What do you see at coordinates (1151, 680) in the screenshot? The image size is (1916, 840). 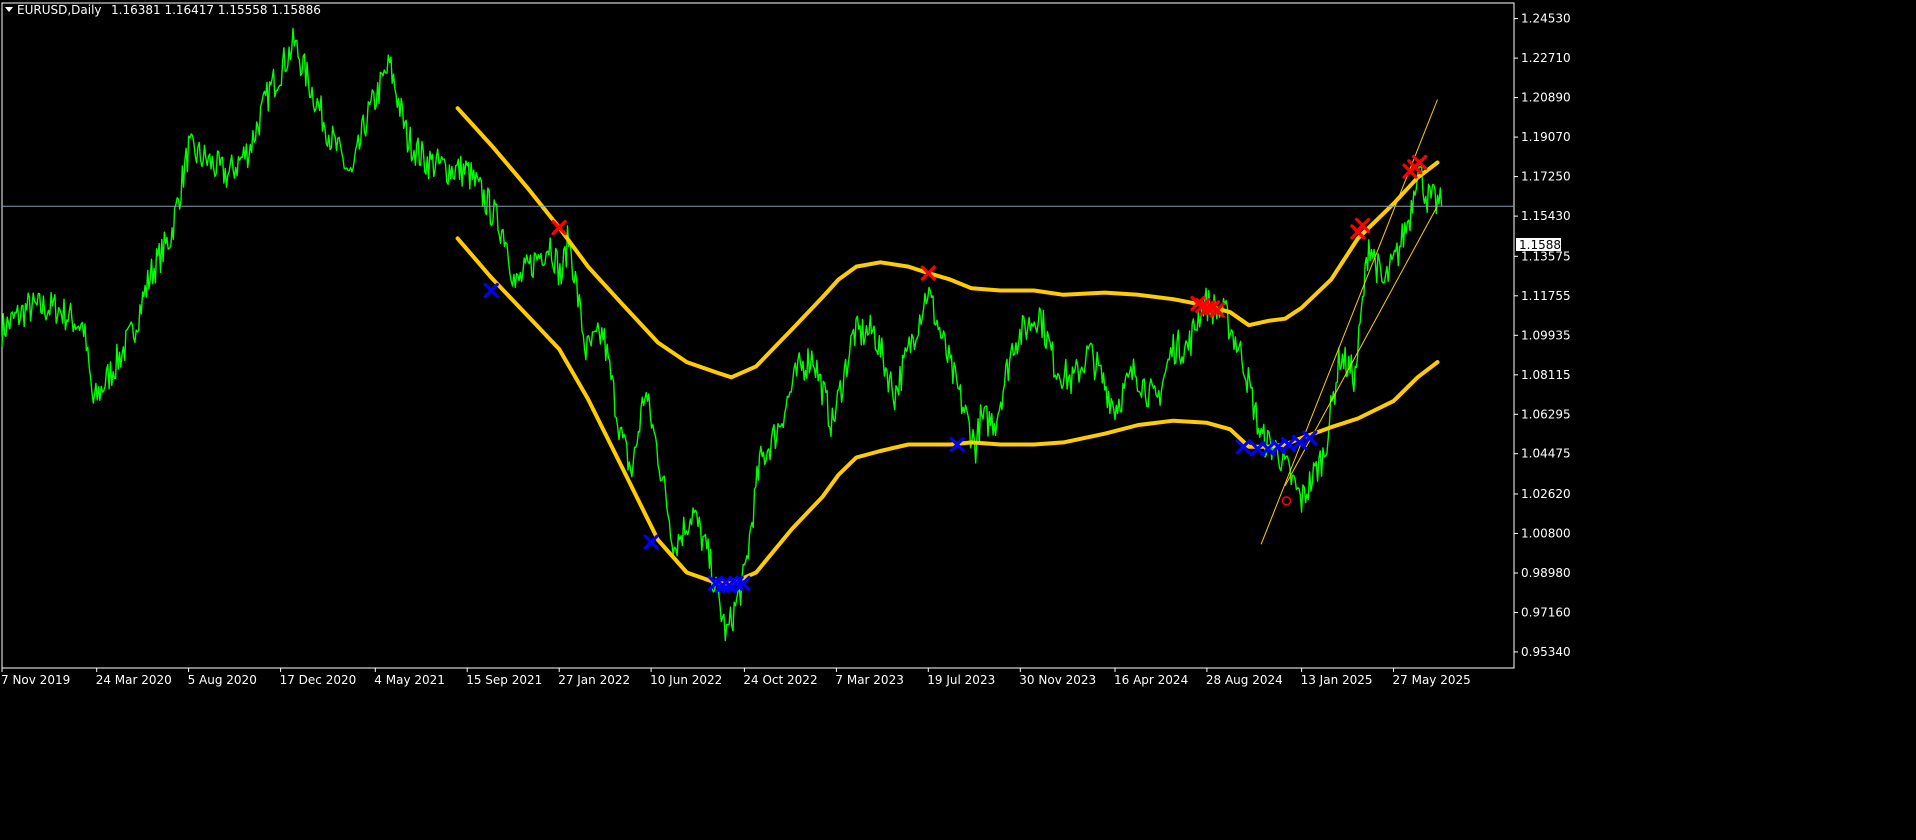 I see `x-tick-label: 16 Apr 2024` at bounding box center [1151, 680].